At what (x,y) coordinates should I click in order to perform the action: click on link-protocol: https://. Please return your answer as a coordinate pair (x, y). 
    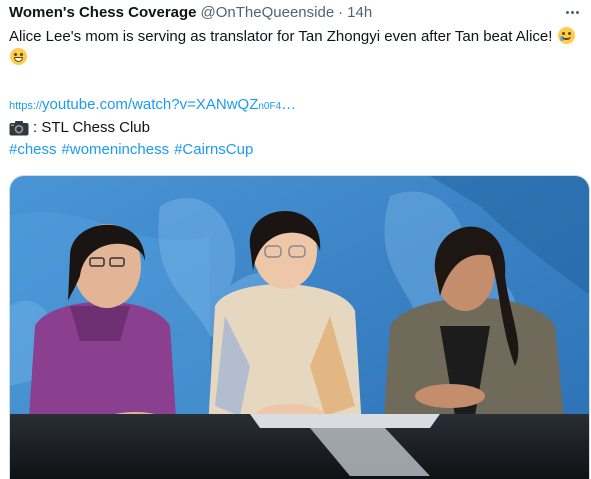
    Looking at the image, I should click on (26, 106).